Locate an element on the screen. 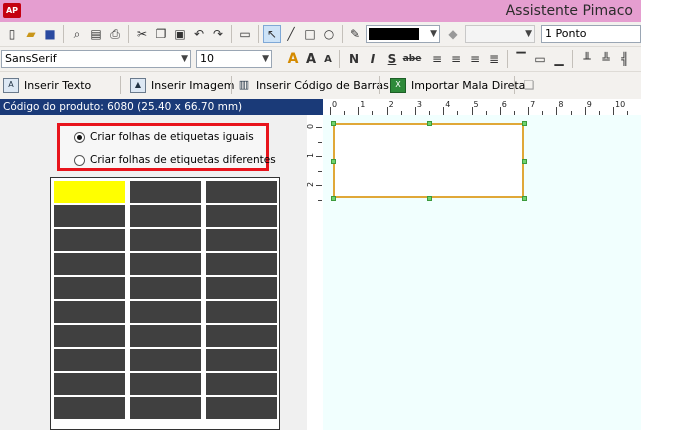 This screenshot has height=430, width=695. font-size-select: 10 ▼ is located at coordinates (234, 59).